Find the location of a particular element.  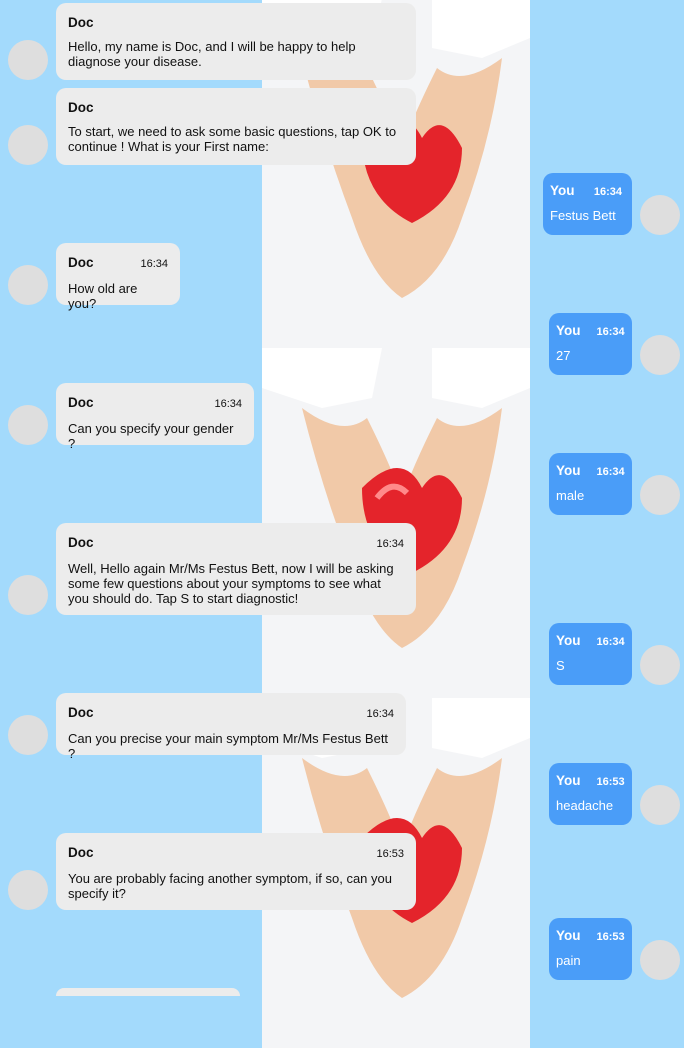

message-text: pain is located at coordinates (568, 960).